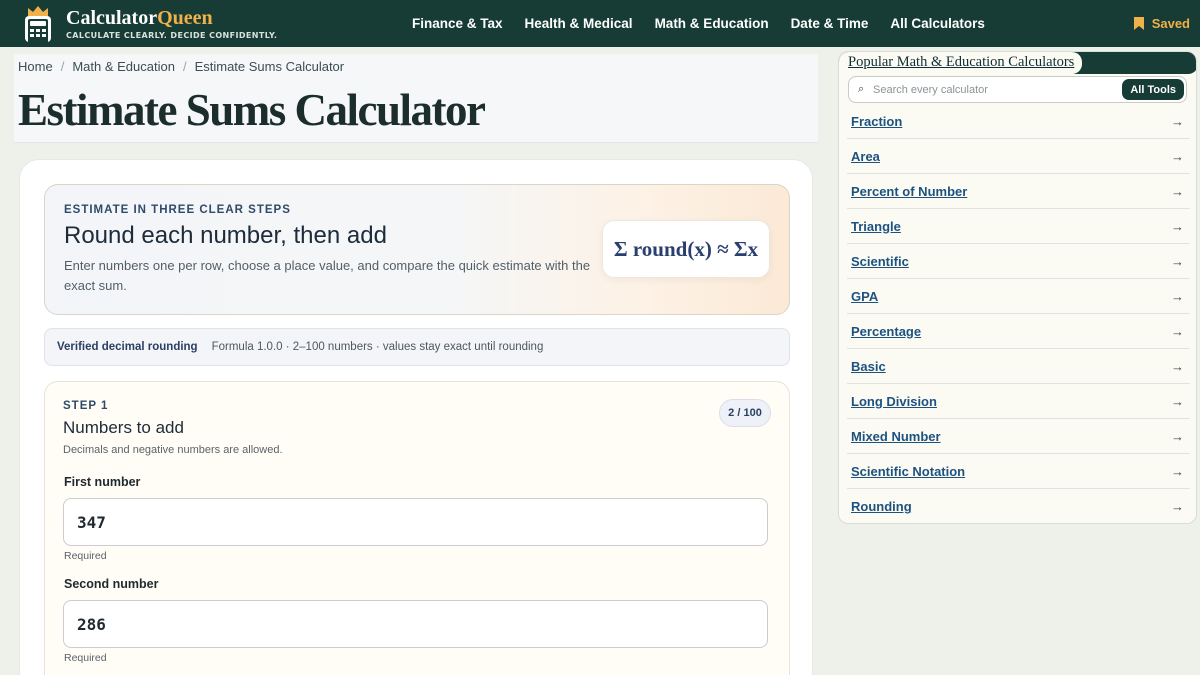 This screenshot has width=1200, height=675. Describe the element at coordinates (86, 406) in the screenshot. I see `step-label: STEP 1` at that location.